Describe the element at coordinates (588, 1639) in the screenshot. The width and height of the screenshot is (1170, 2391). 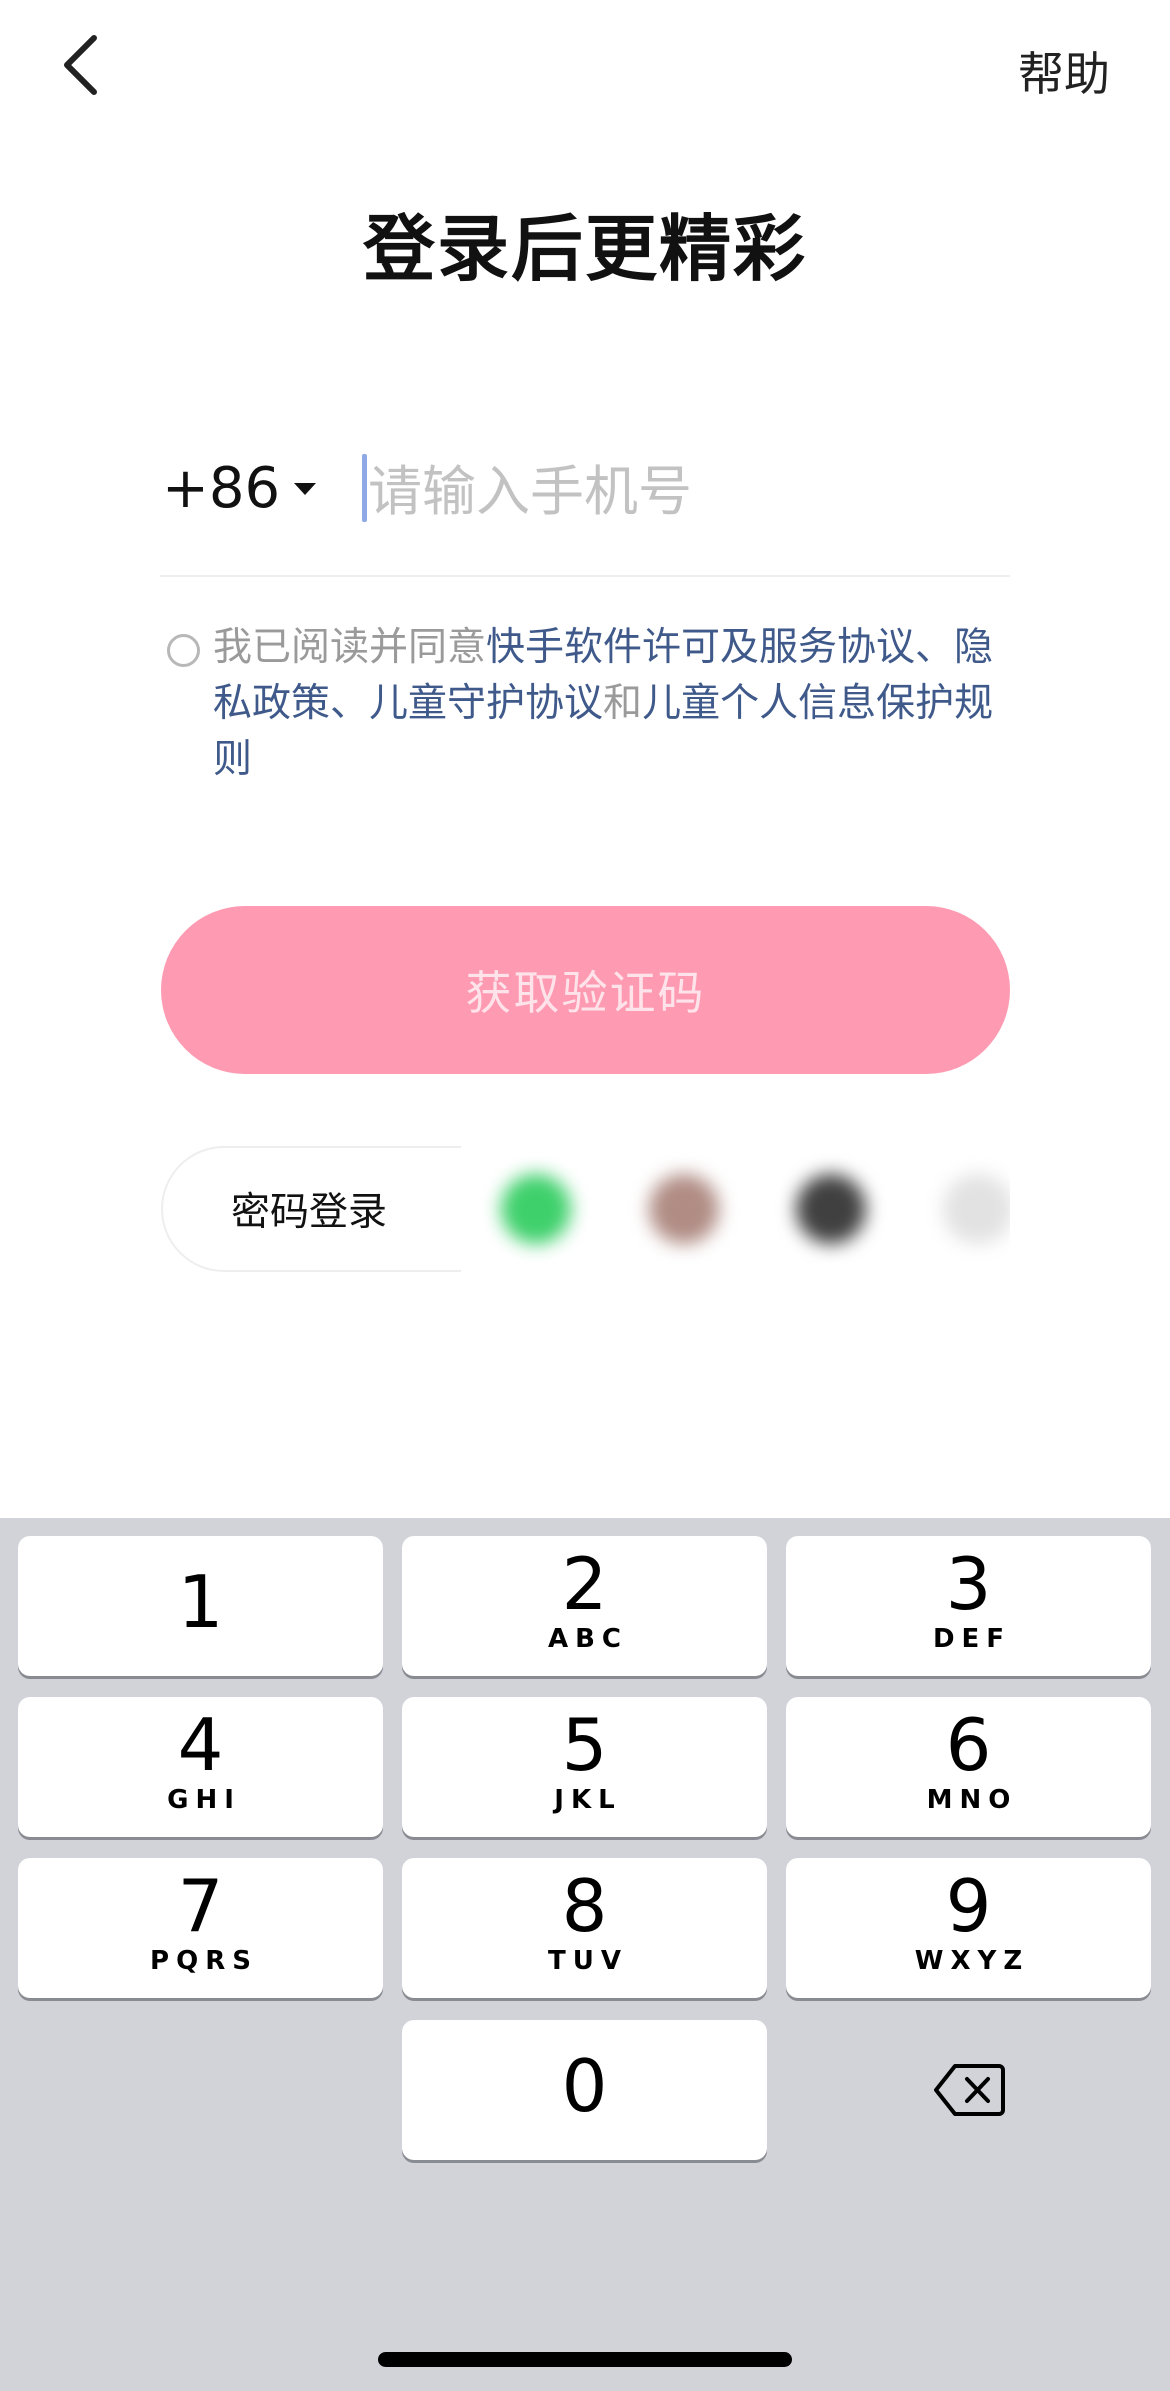
I see `key-letters: ABC` at that location.